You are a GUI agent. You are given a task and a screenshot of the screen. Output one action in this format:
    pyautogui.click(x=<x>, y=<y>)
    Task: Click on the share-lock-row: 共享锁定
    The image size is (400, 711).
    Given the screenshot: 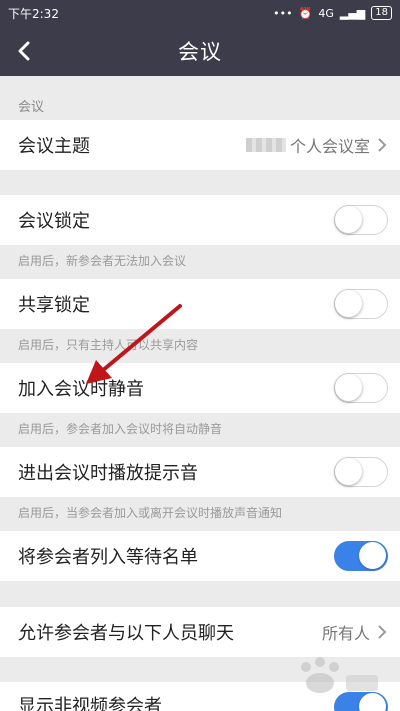 What is the action you would take?
    pyautogui.click(x=200, y=304)
    